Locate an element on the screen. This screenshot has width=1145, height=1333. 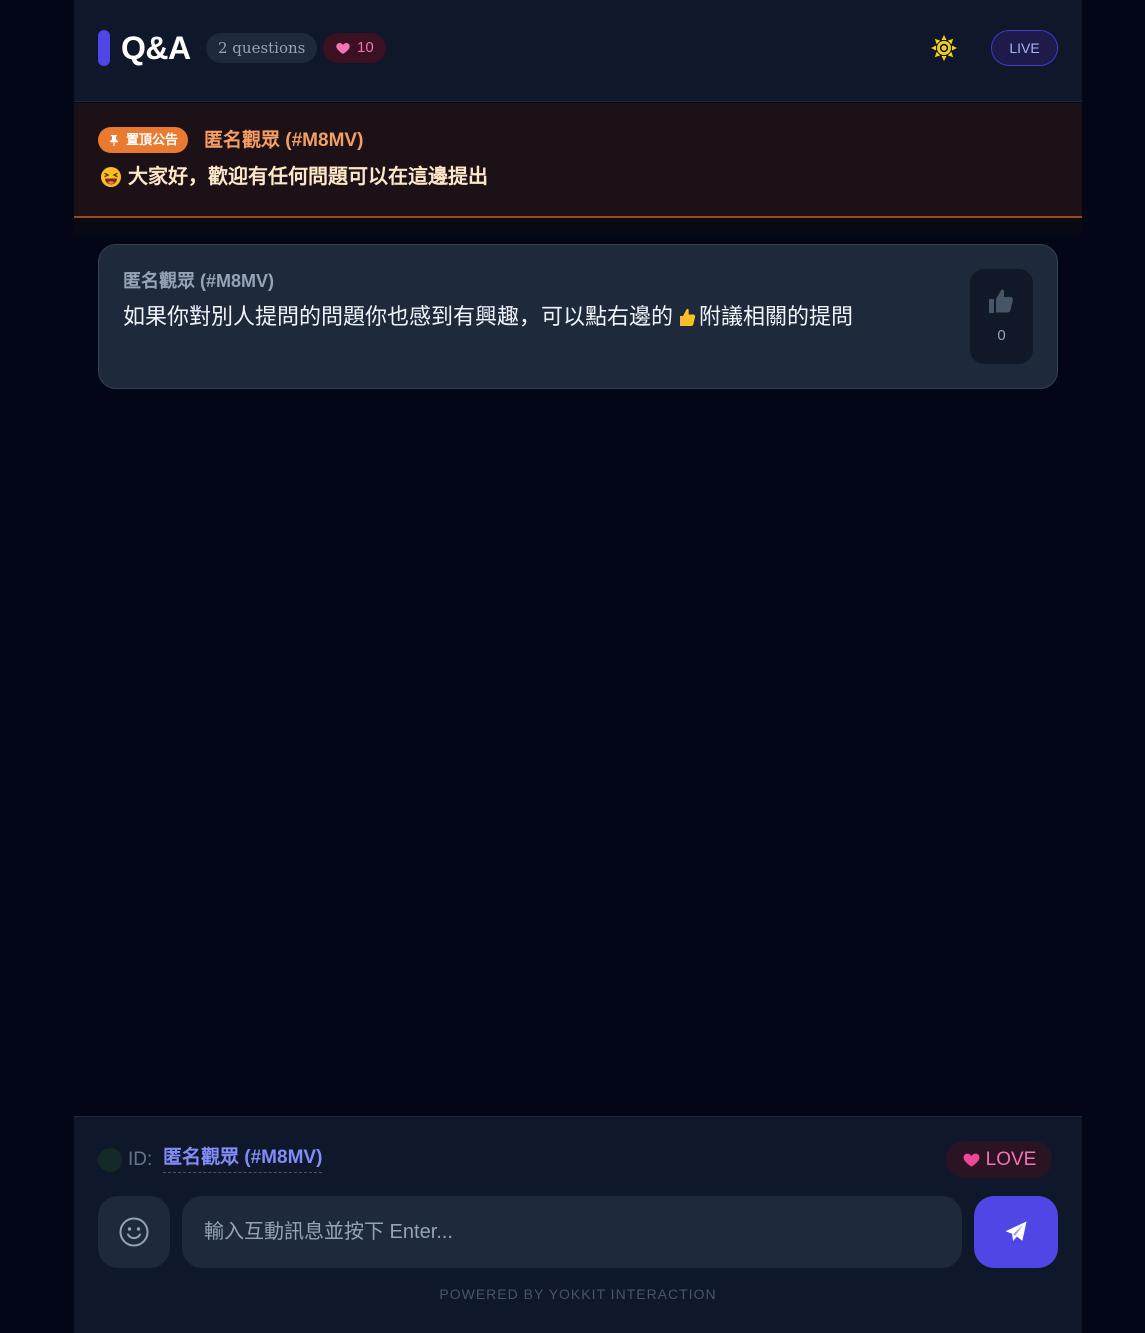
emoji-picker-button is located at coordinates (134, 1232).